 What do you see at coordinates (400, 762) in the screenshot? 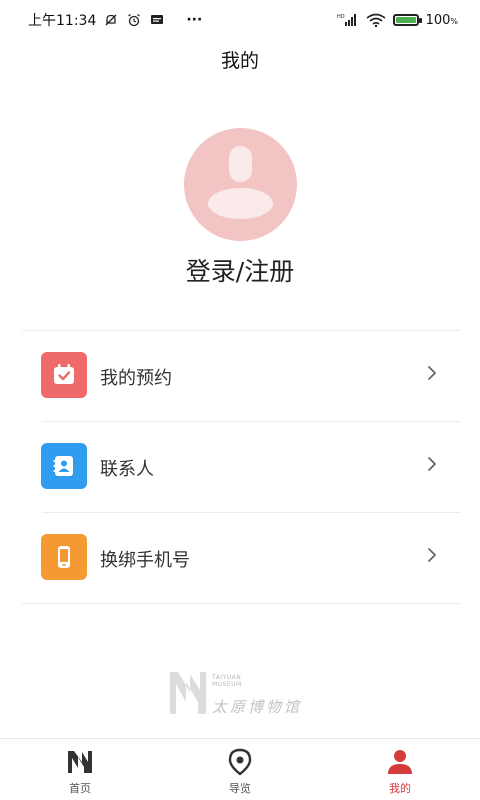
I see `user-icon` at bounding box center [400, 762].